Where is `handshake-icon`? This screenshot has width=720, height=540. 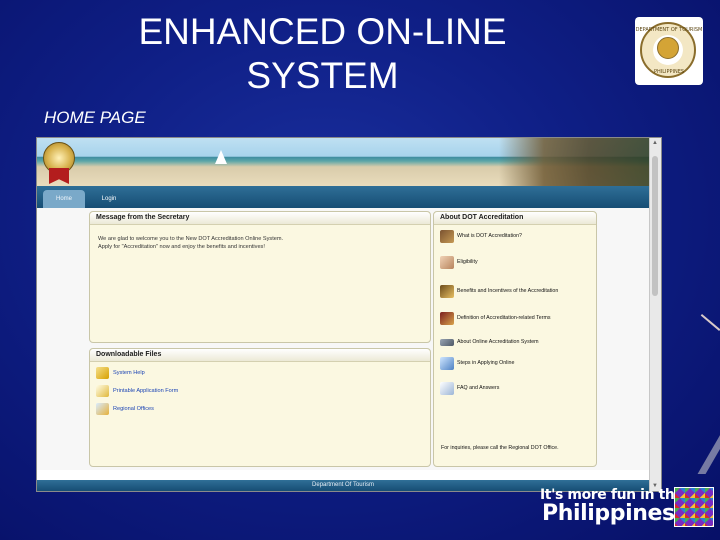 handshake-icon is located at coordinates (447, 262).